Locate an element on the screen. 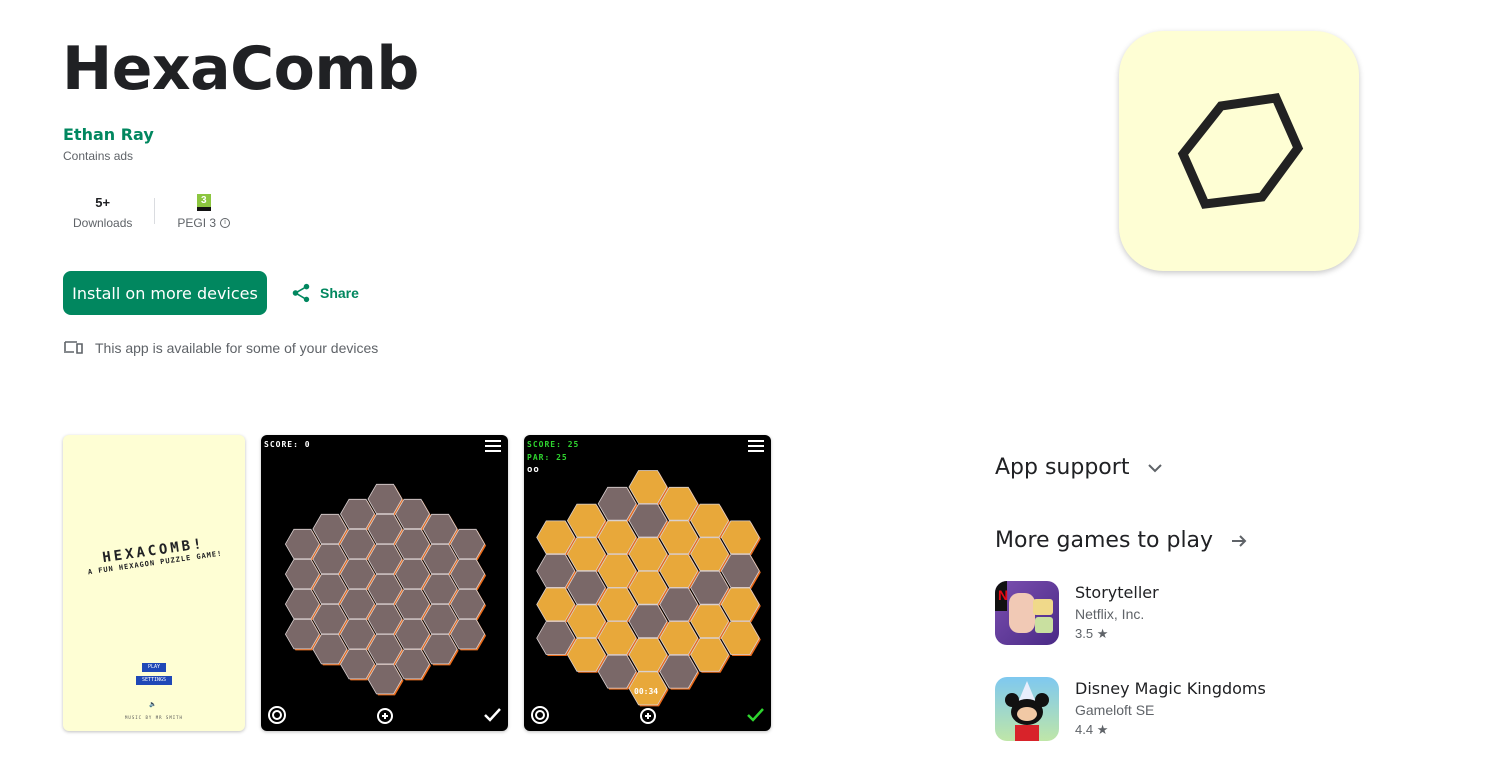 The width and height of the screenshot is (1500, 767). game-item: N Storyteller Netflix, Inc. 3.5 ★ is located at coordinates (1077, 613).